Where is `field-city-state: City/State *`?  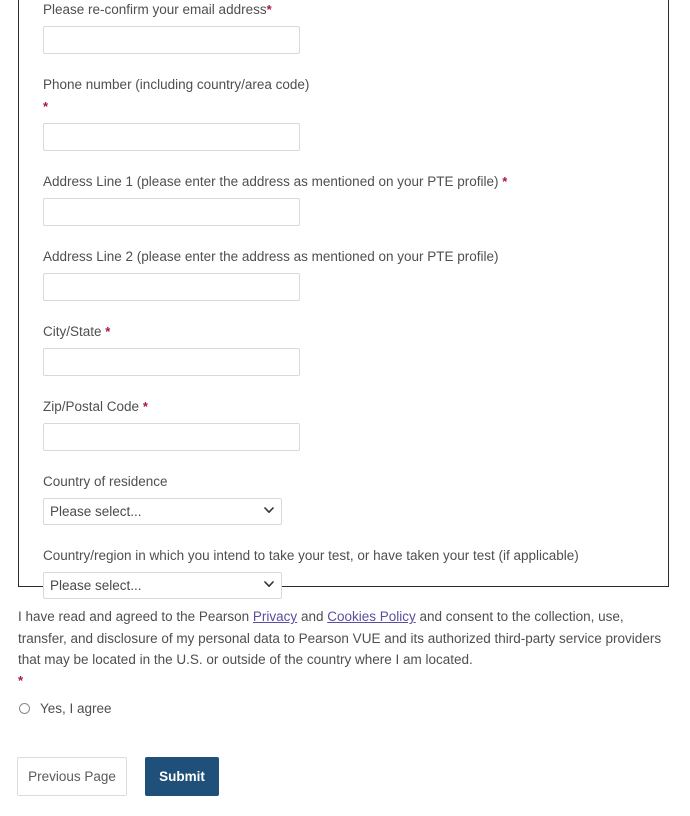
field-city-state: City/State * is located at coordinates (343, 349).